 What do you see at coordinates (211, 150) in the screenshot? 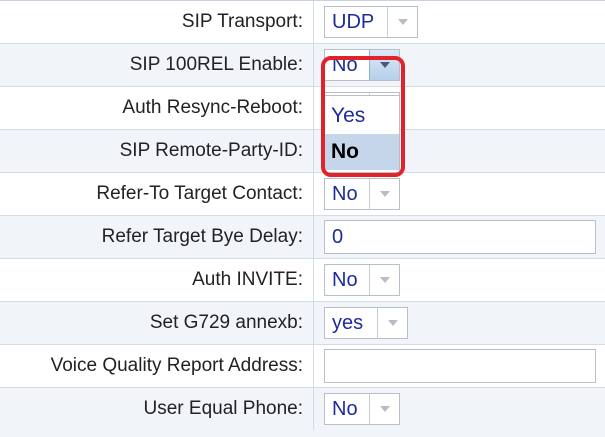
I see `label-sip-remote-party-id: SIP Remote-Party-ID:` at bounding box center [211, 150].